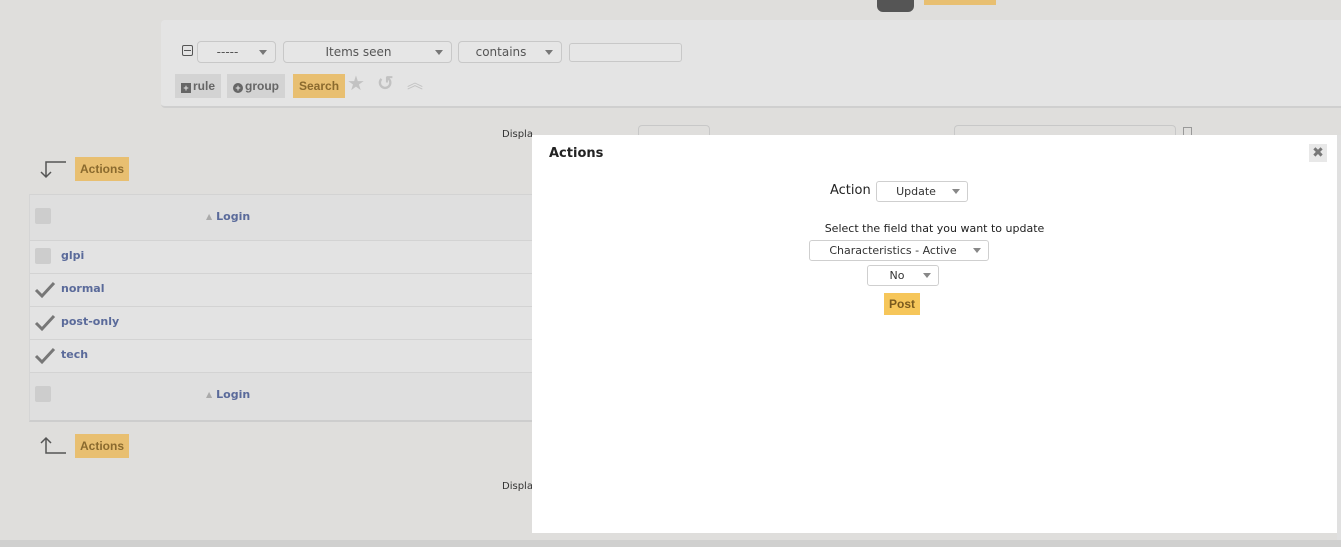  Describe the element at coordinates (294, 356) in the screenshot. I see `table-row: tech` at that location.